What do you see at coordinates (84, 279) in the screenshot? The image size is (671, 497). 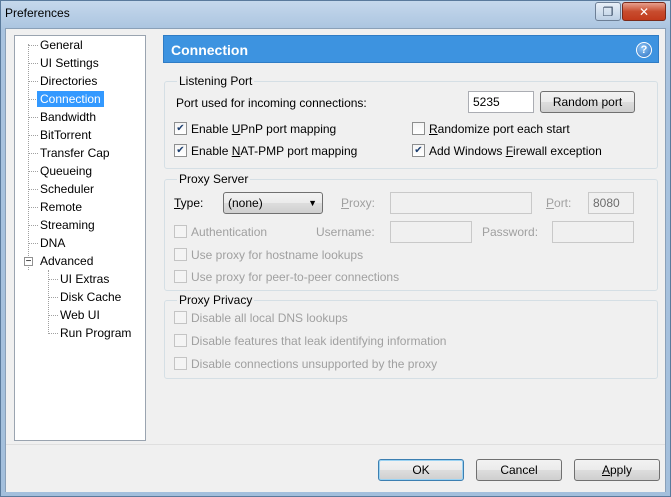 I see `tree-item-ui-extras: UI Extras` at bounding box center [84, 279].